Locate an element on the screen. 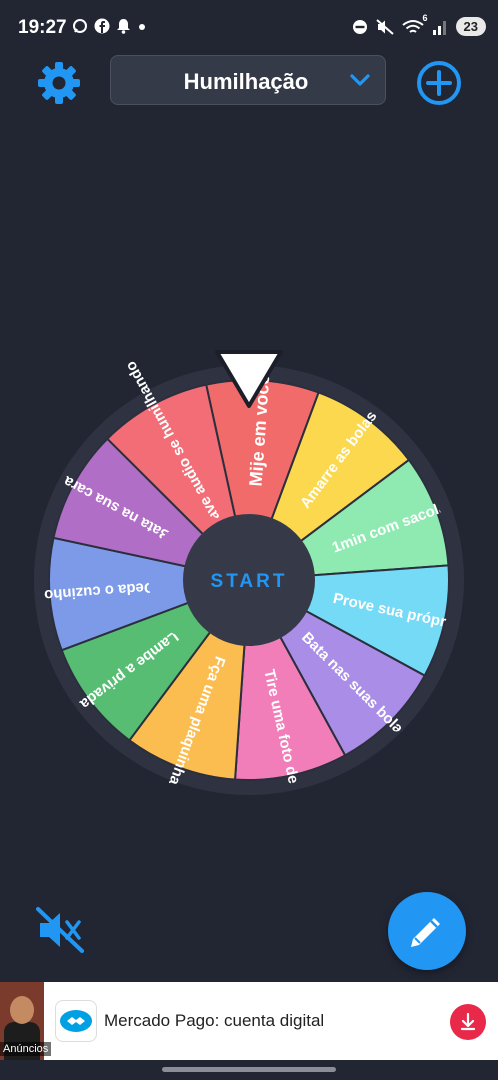 Image resolution: width=498 pixels, height=1080 pixels. mute-button is located at coordinates (61, 930).